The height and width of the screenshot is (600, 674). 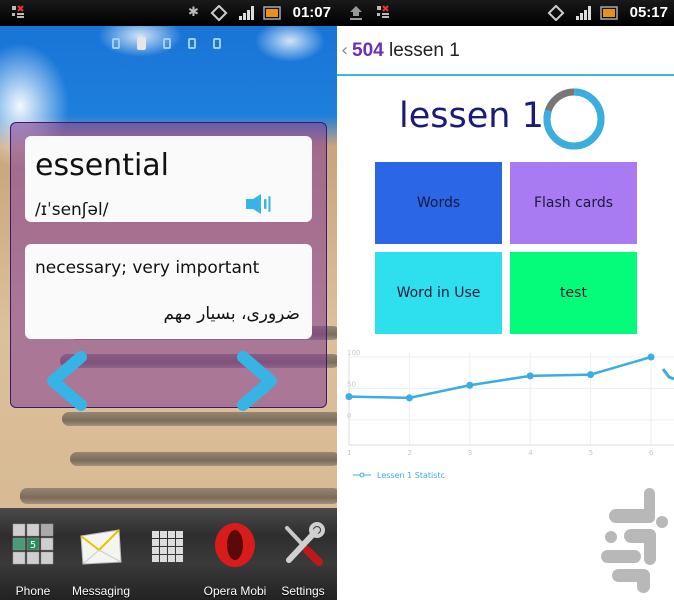 I want to click on tile-label: Word in Use, so click(x=438, y=293).